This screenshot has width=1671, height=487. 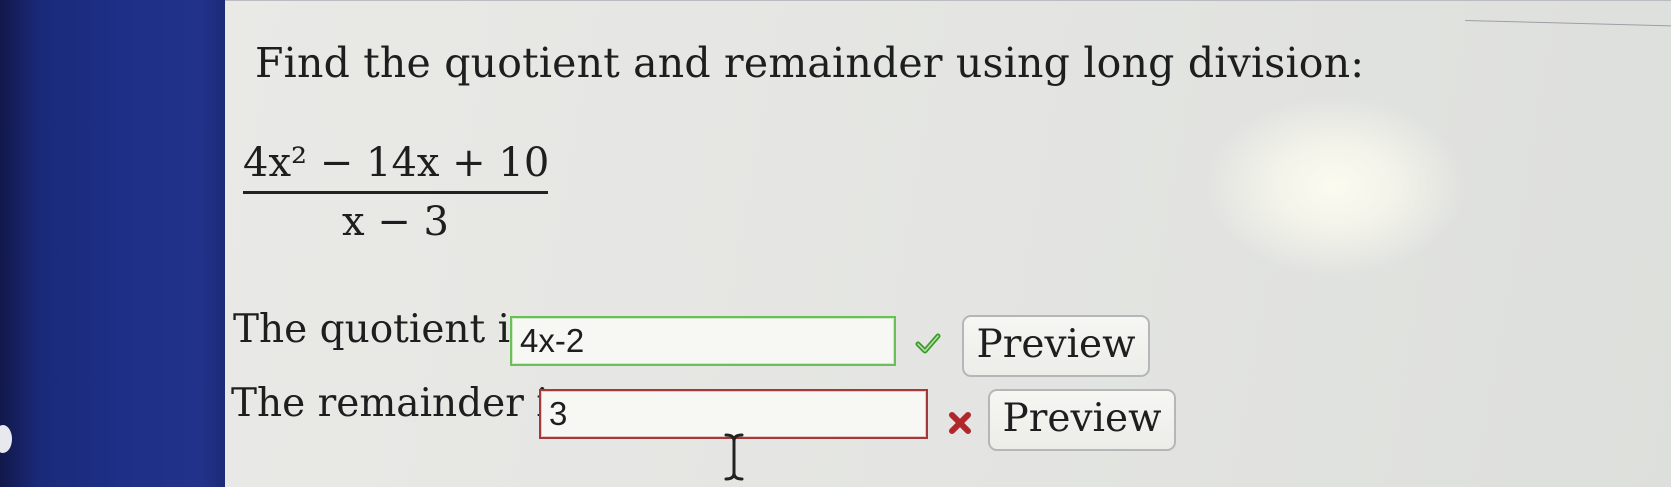 I want to click on fraction-bar, so click(x=395, y=192).